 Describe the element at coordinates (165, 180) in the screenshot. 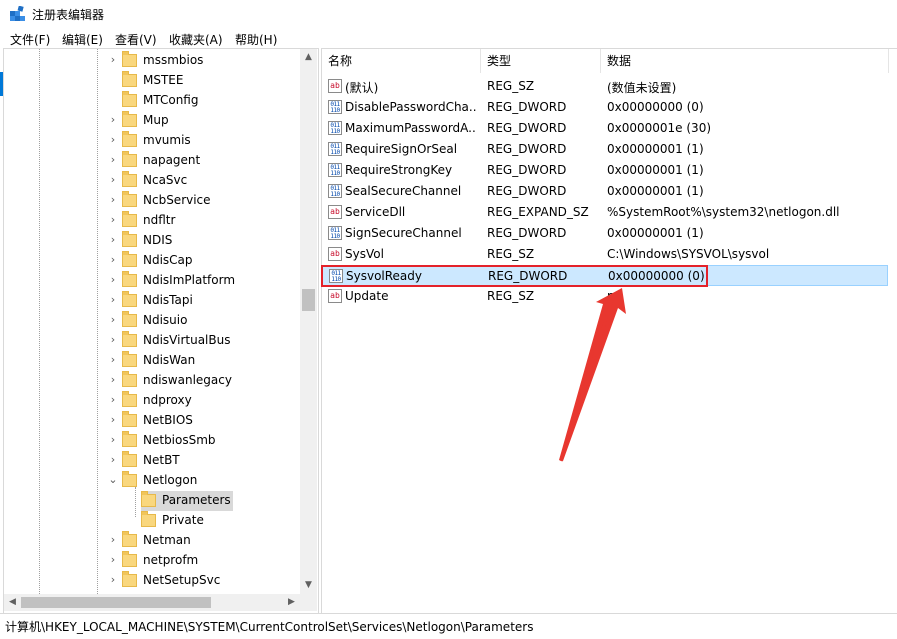

I see `tree-item-label: NcaSvc` at that location.